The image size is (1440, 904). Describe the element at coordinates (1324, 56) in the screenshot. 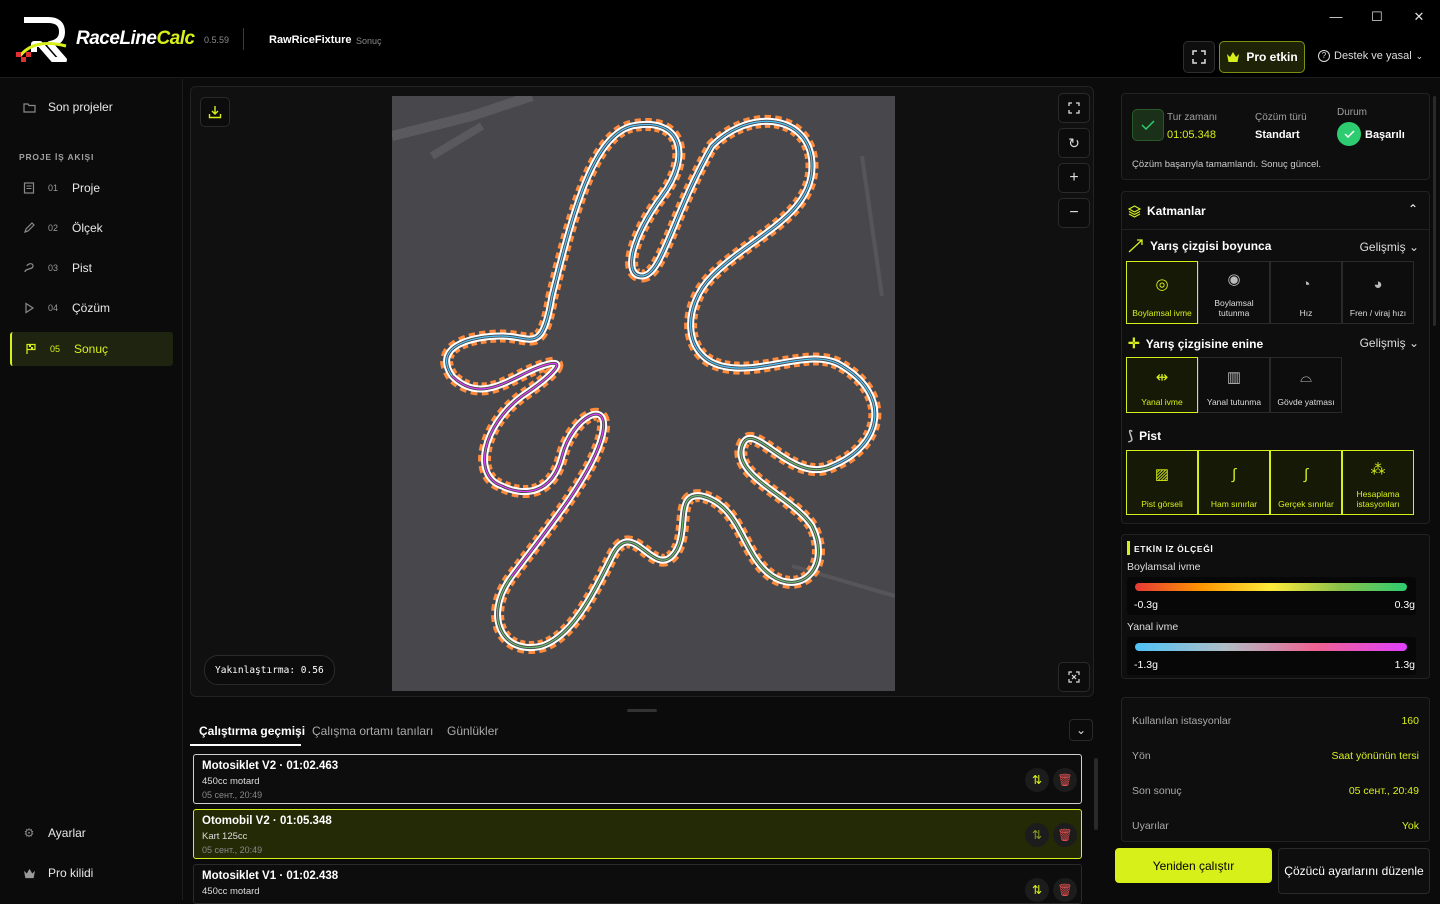

I see `help-icon: ?` at that location.